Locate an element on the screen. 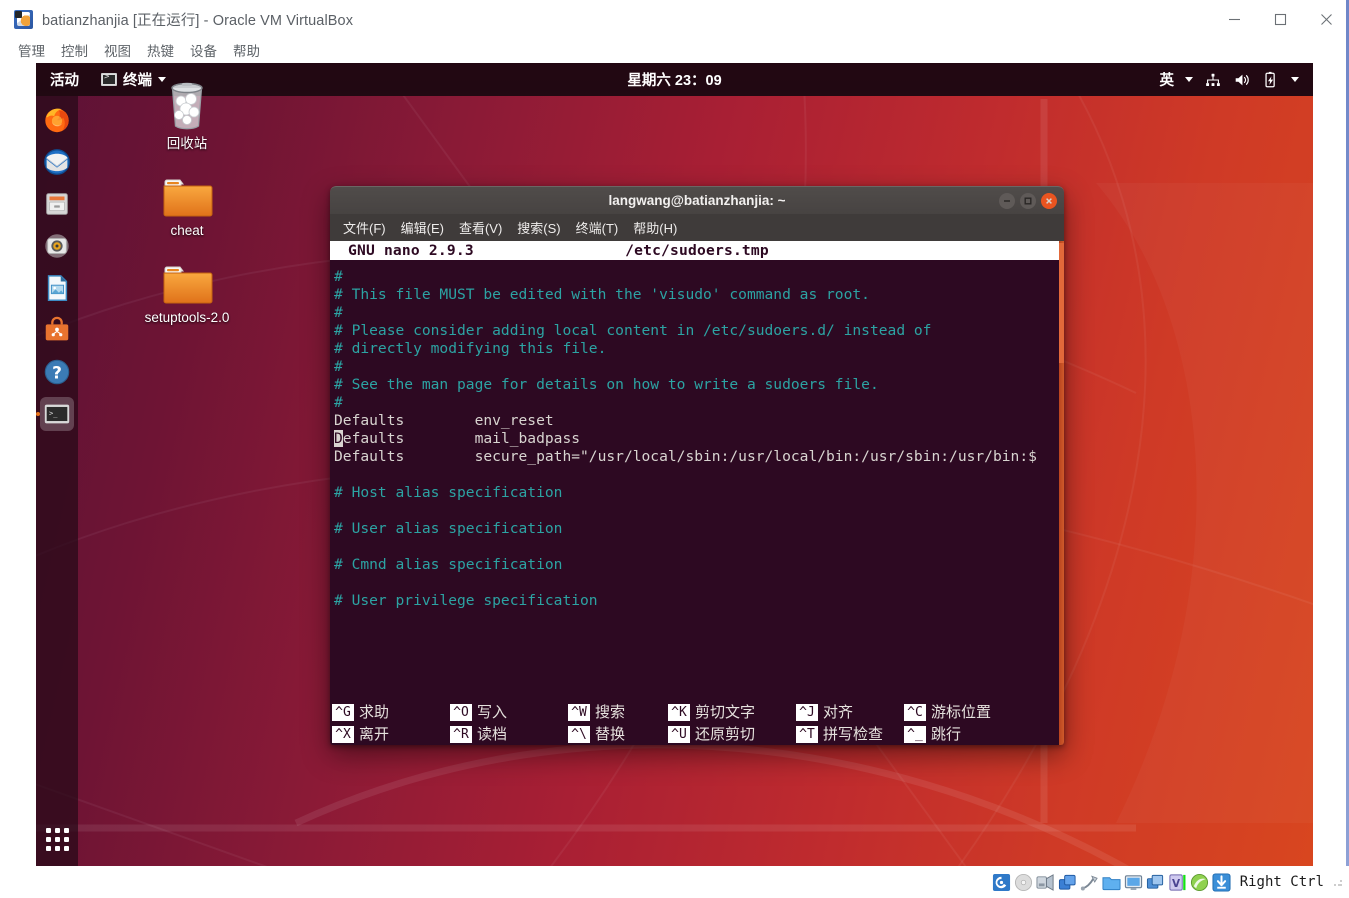 The width and height of the screenshot is (1349, 898). nano-shortcut-key: ^J is located at coordinates (807, 712).